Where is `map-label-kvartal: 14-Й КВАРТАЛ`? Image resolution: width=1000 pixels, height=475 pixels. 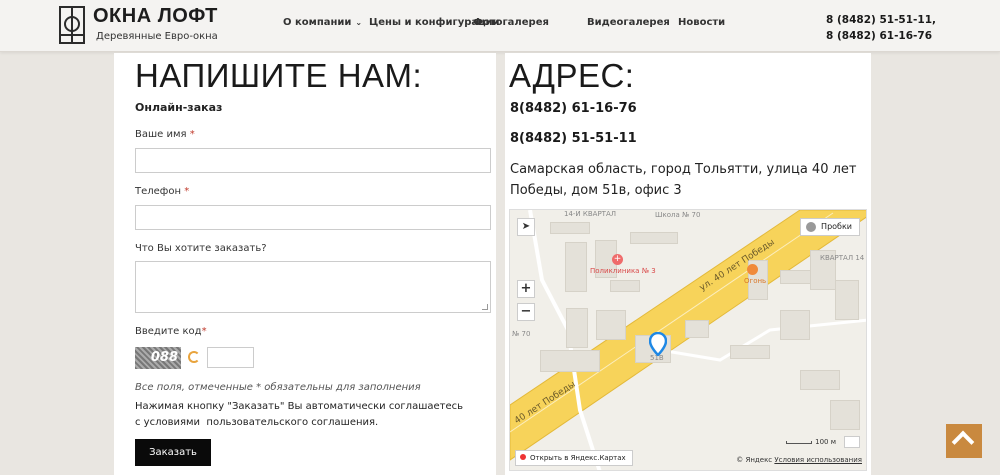
map-label-kvartal: 14-Й КВАРТАЛ is located at coordinates (590, 214).